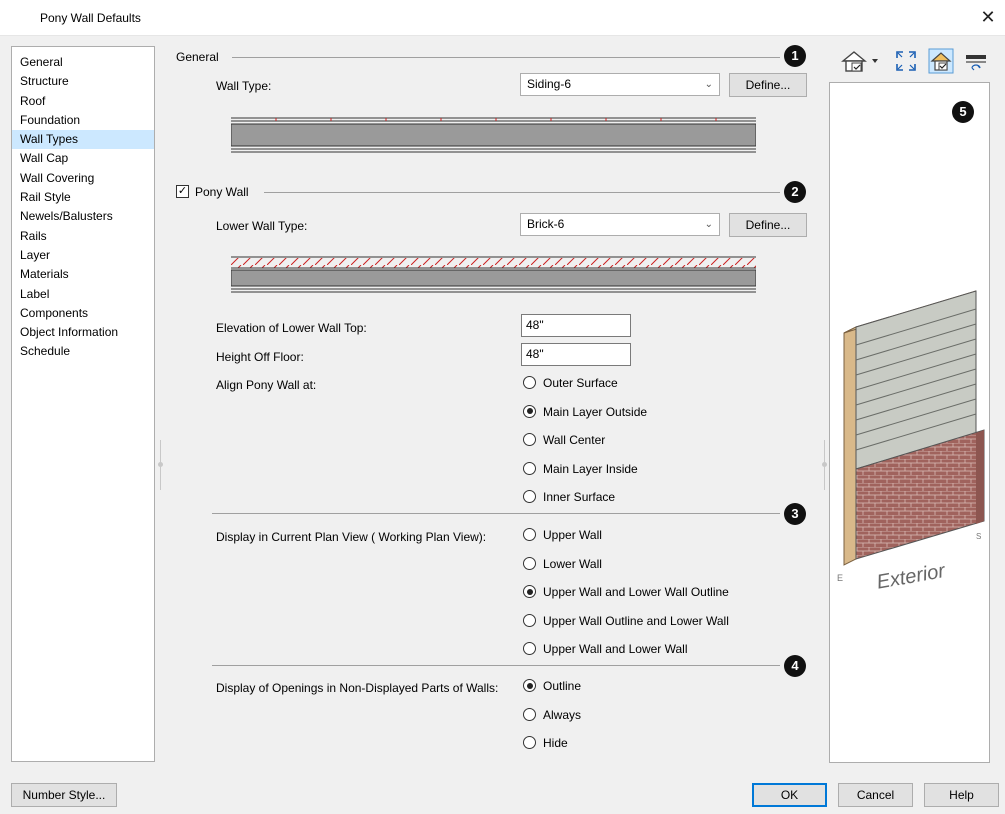 Image resolution: width=1005 pixels, height=814 pixels. What do you see at coordinates (222, 192) in the screenshot?
I see `pony-wall-label: Pony Wall` at bounding box center [222, 192].